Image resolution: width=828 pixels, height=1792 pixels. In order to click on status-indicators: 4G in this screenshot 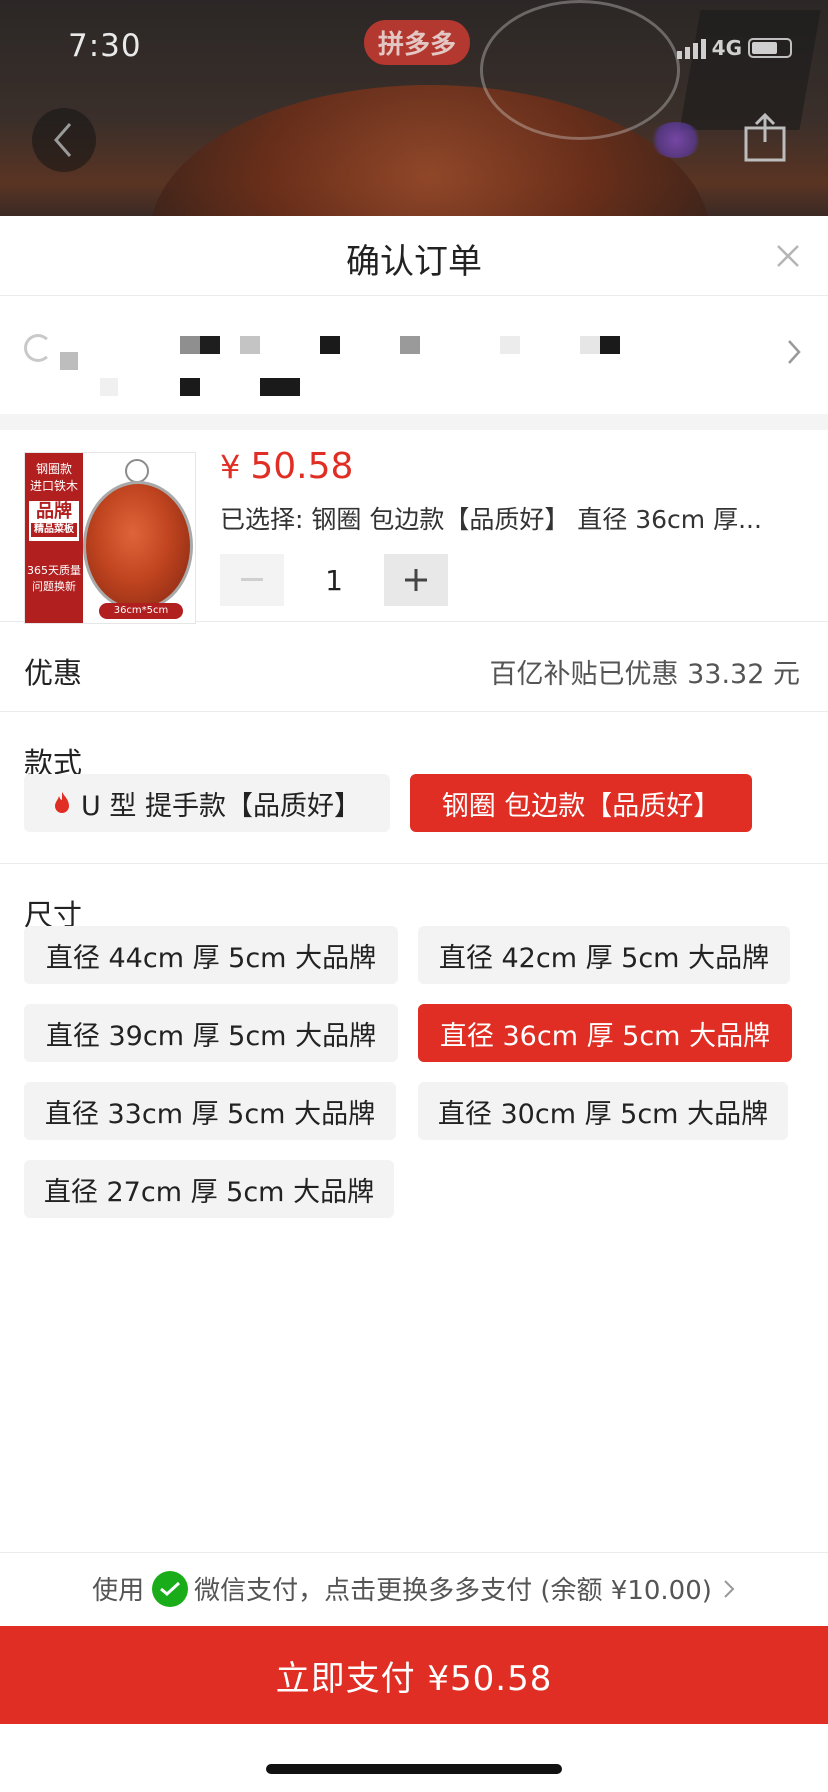, I will do `click(734, 48)`.